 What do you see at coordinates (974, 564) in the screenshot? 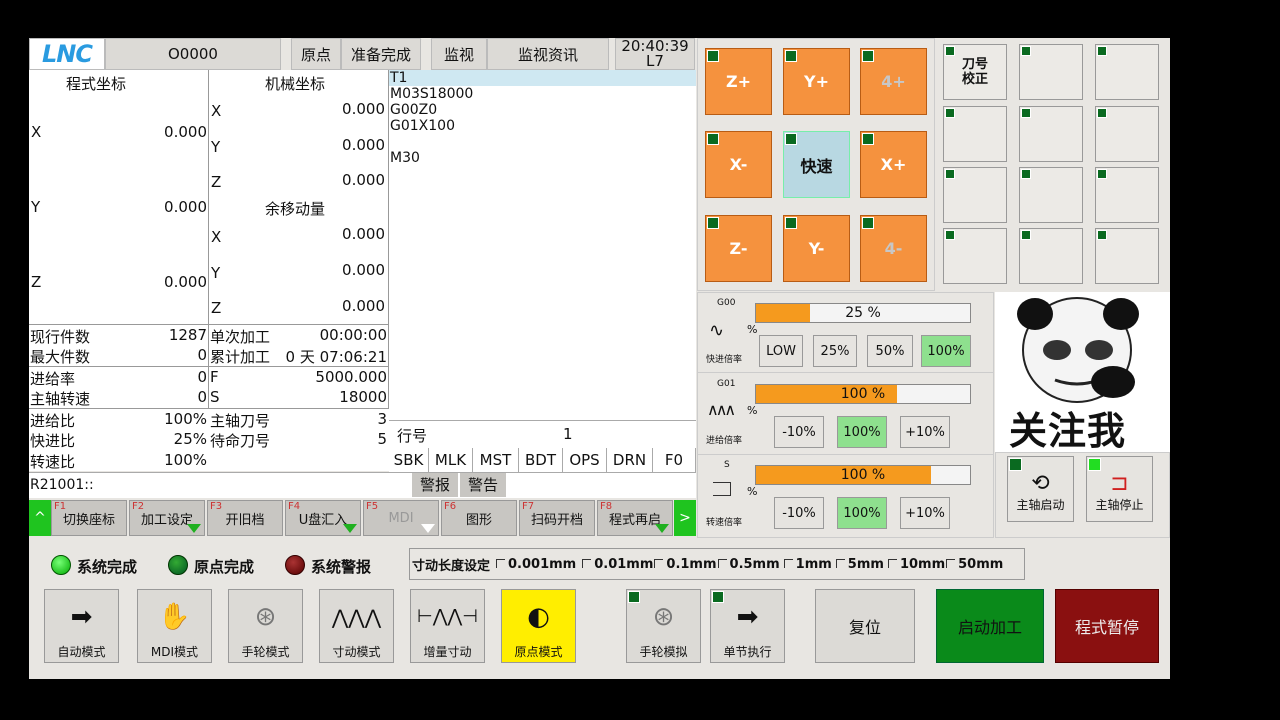
I see `jog-length-option: 50mm` at bounding box center [974, 564].